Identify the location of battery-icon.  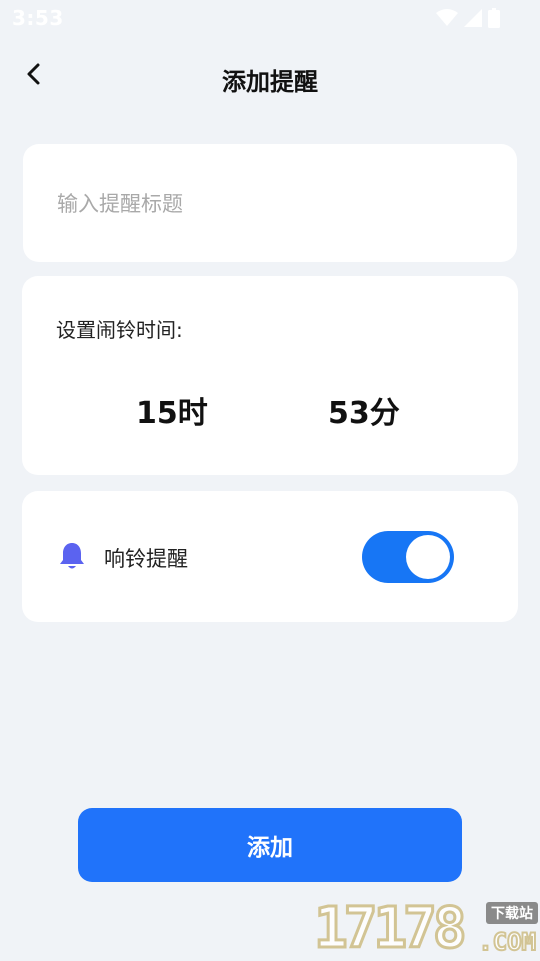
(494, 18).